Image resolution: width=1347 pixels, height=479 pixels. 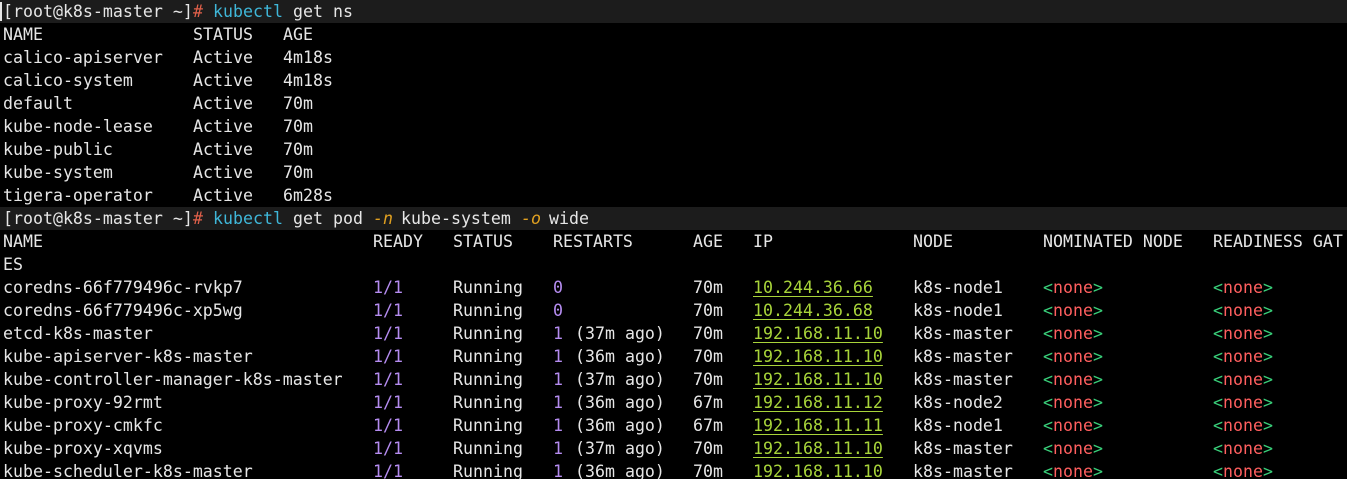 I want to click on ns-row: calico-system Active 4m18s, so click(x=673, y=80).